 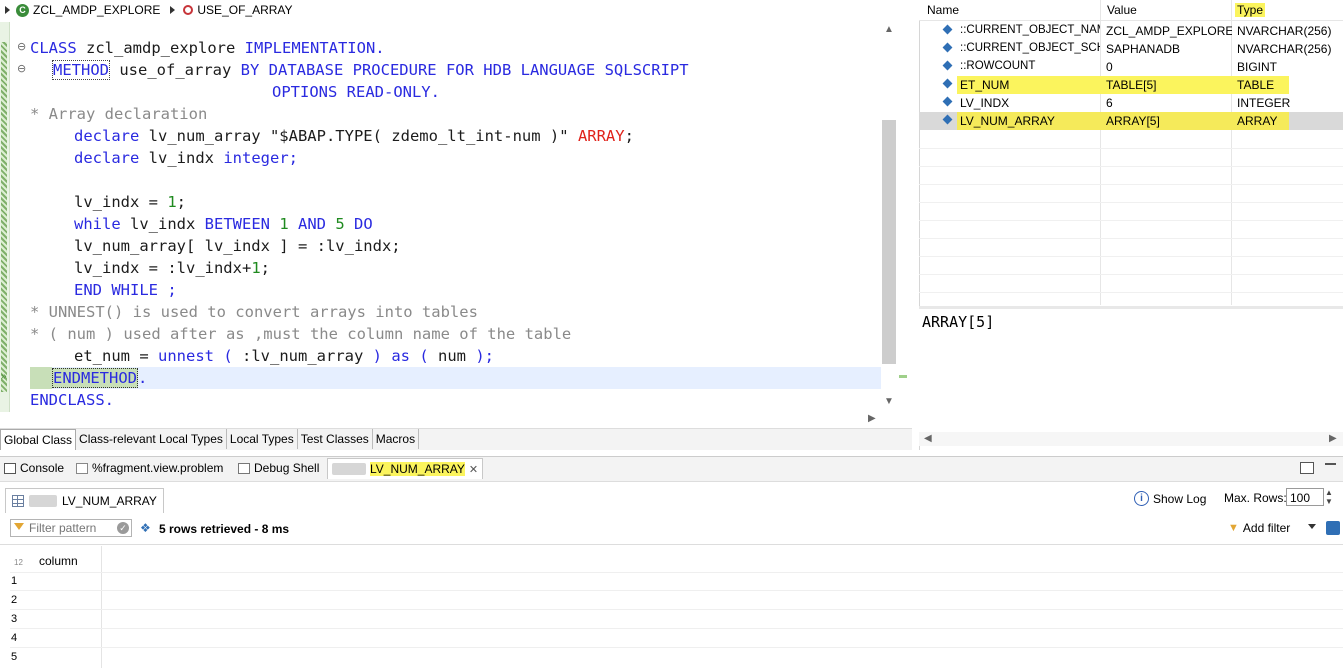 I want to click on maximize-icon, so click(x=1330, y=464).